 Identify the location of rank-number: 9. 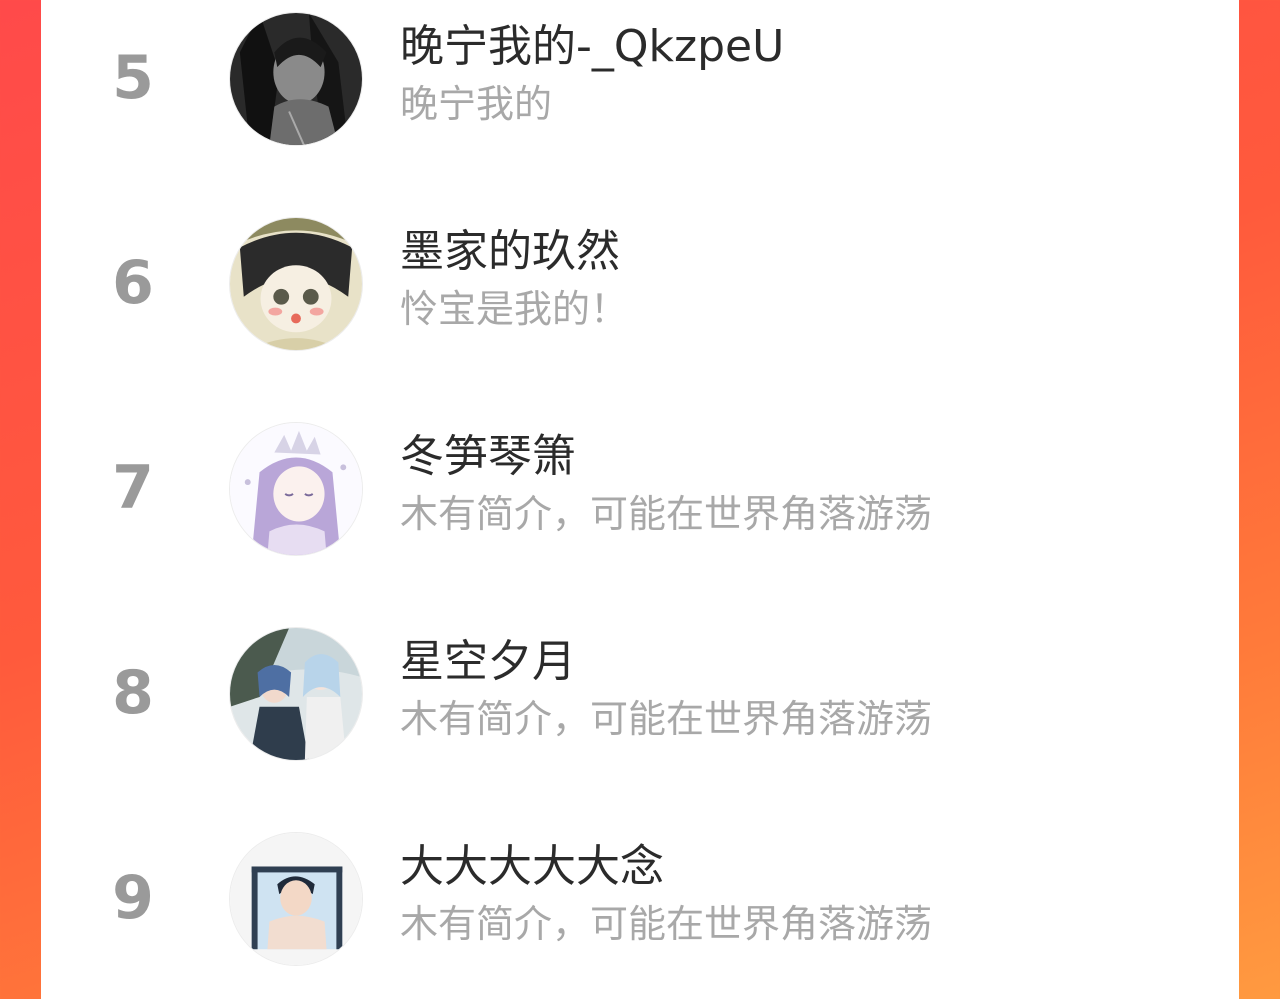
(133, 898).